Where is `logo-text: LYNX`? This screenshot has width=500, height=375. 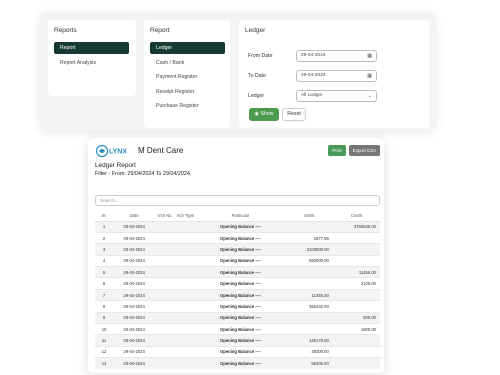 logo-text: LYNX is located at coordinates (118, 152).